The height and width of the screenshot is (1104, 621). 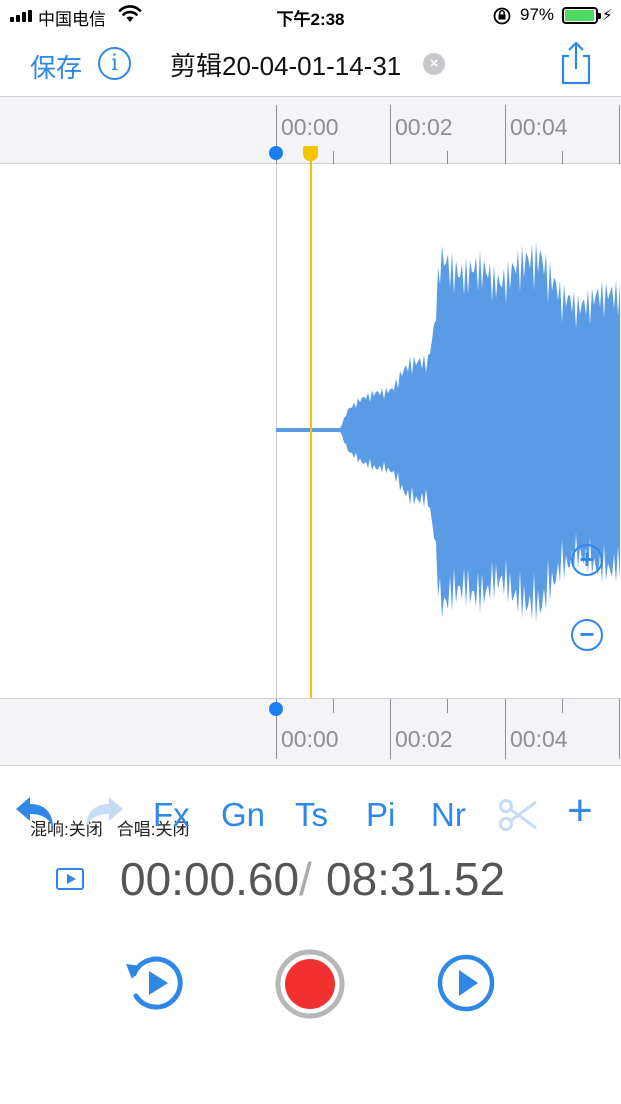 What do you see at coordinates (310, 16) in the screenshot?
I see `status-bar: 中国电信 下午2:38 97% ⚡` at bounding box center [310, 16].